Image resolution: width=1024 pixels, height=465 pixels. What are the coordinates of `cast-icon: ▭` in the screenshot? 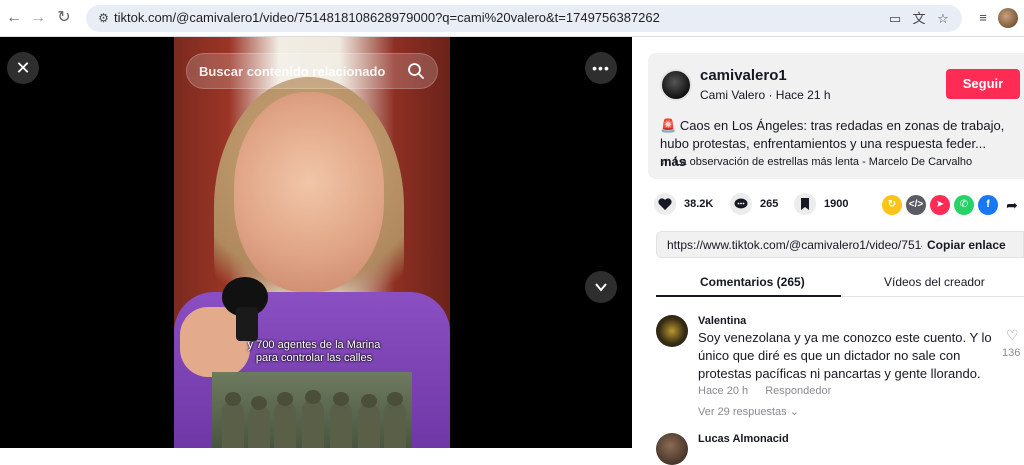 It's located at (895, 19).